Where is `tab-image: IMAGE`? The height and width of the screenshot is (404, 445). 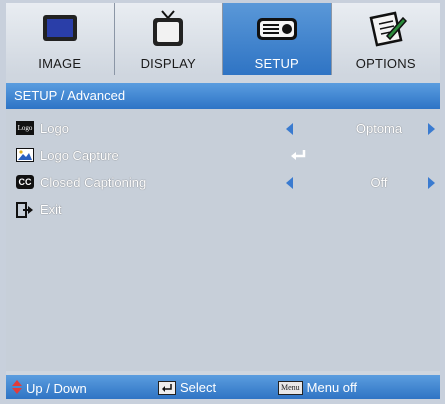
tab-image: IMAGE is located at coordinates (60, 39).